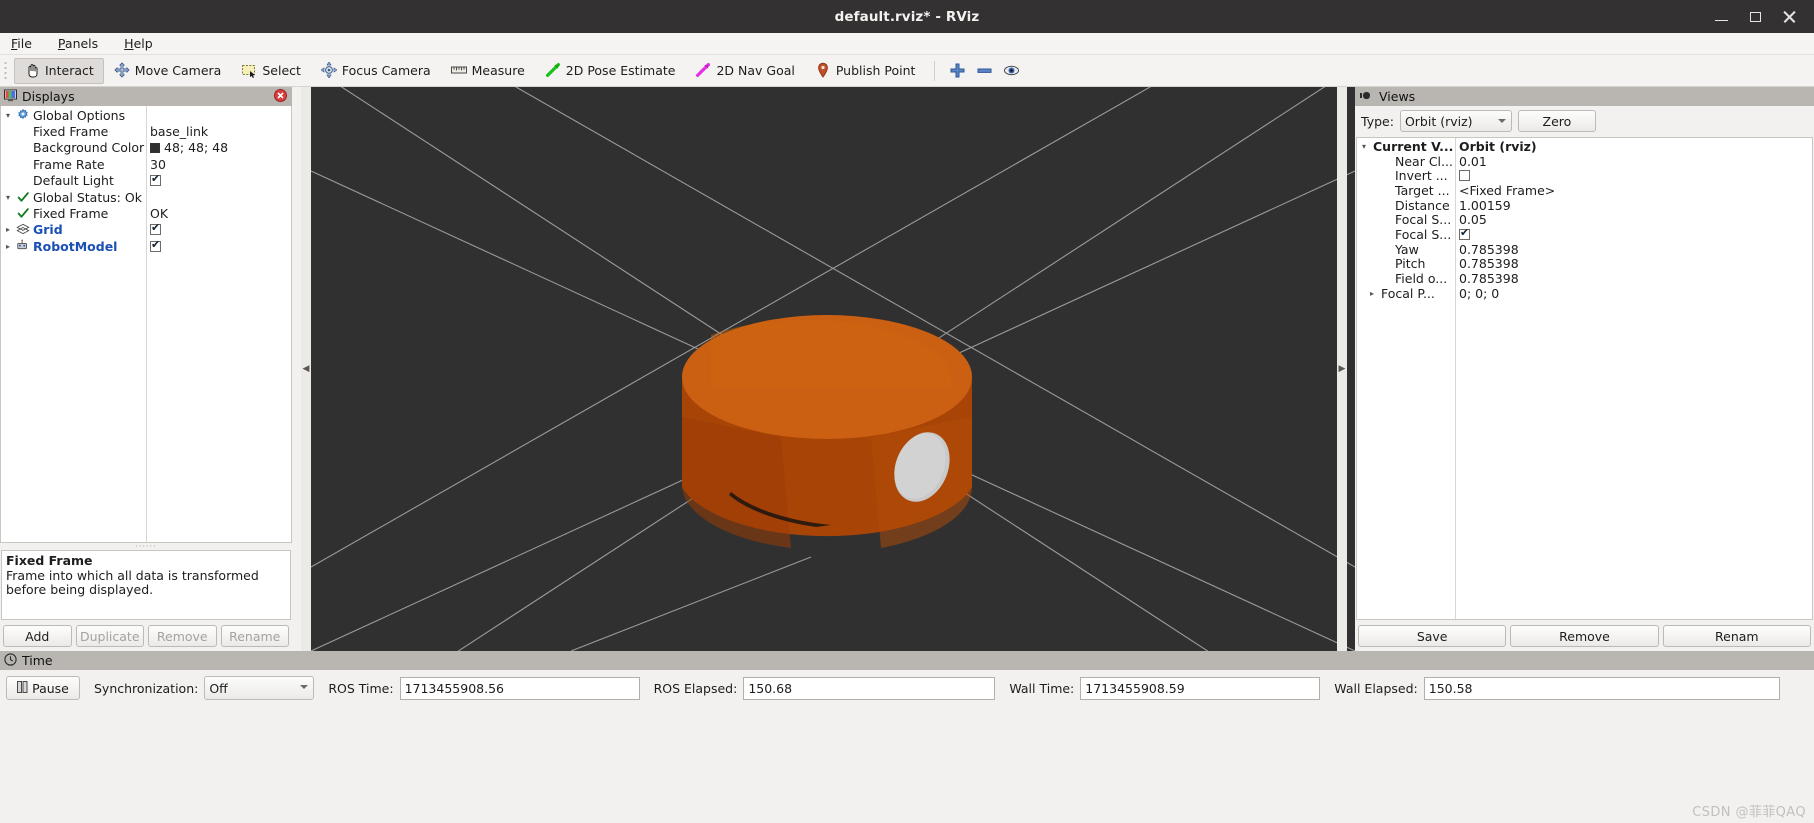 The image size is (1814, 823). What do you see at coordinates (159, 213) in the screenshot?
I see `displays-row-value-cell: OK` at bounding box center [159, 213].